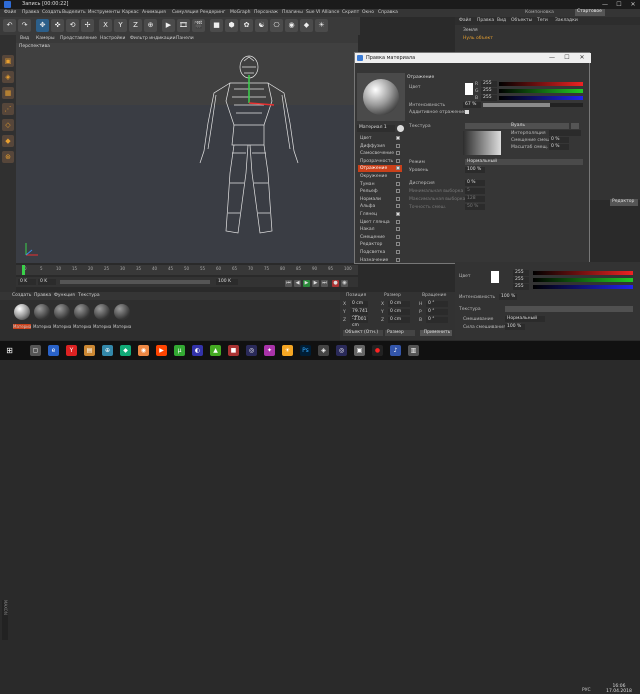  Describe the element at coordinates (57, 25) in the screenshot. I see `move-icon: ✜` at that location.